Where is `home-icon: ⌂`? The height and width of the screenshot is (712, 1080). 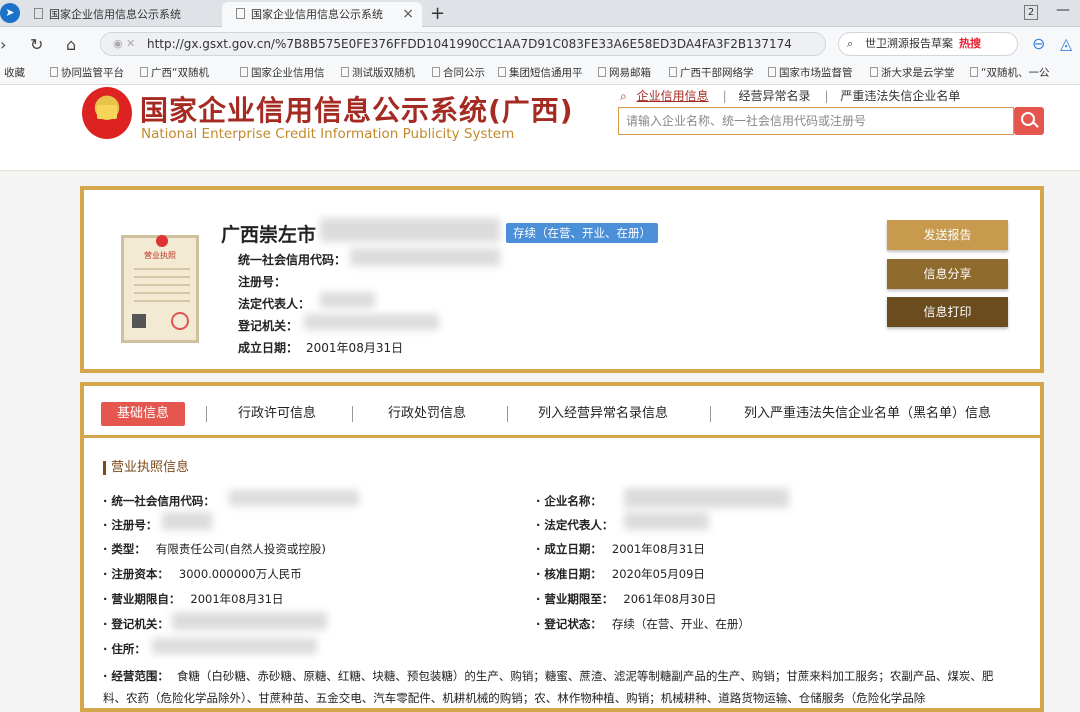 home-icon: ⌂ is located at coordinates (71, 44).